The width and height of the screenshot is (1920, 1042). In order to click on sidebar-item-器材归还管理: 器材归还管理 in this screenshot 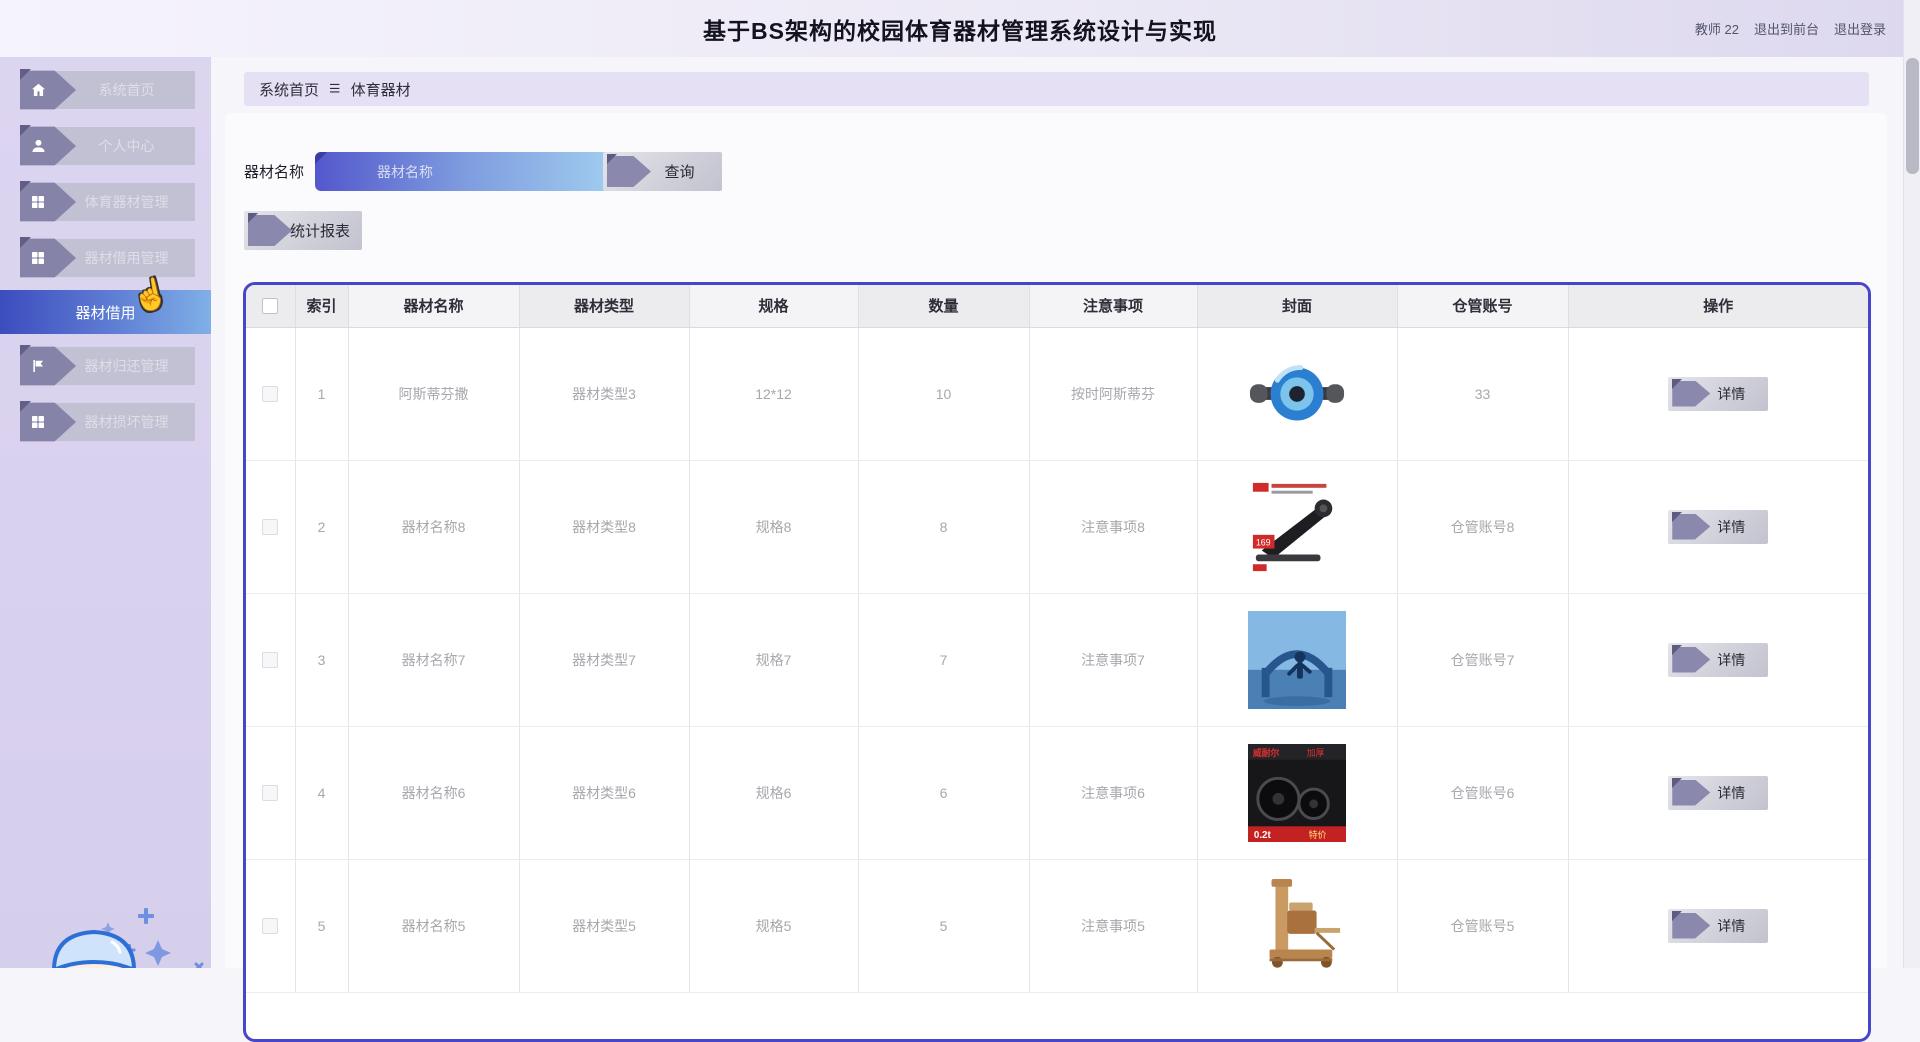, I will do `click(107, 365)`.